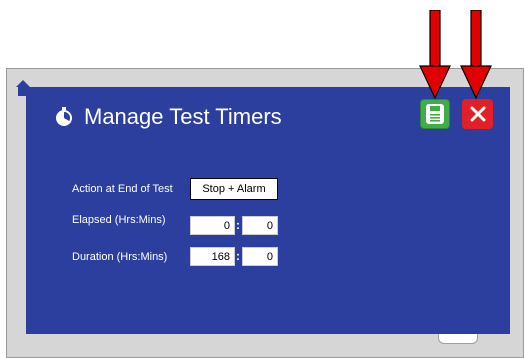 The width and height of the screenshot is (524, 358). Describe the element at coordinates (234, 189) in the screenshot. I see `action-at-end-button: Stop + Alarm` at that location.